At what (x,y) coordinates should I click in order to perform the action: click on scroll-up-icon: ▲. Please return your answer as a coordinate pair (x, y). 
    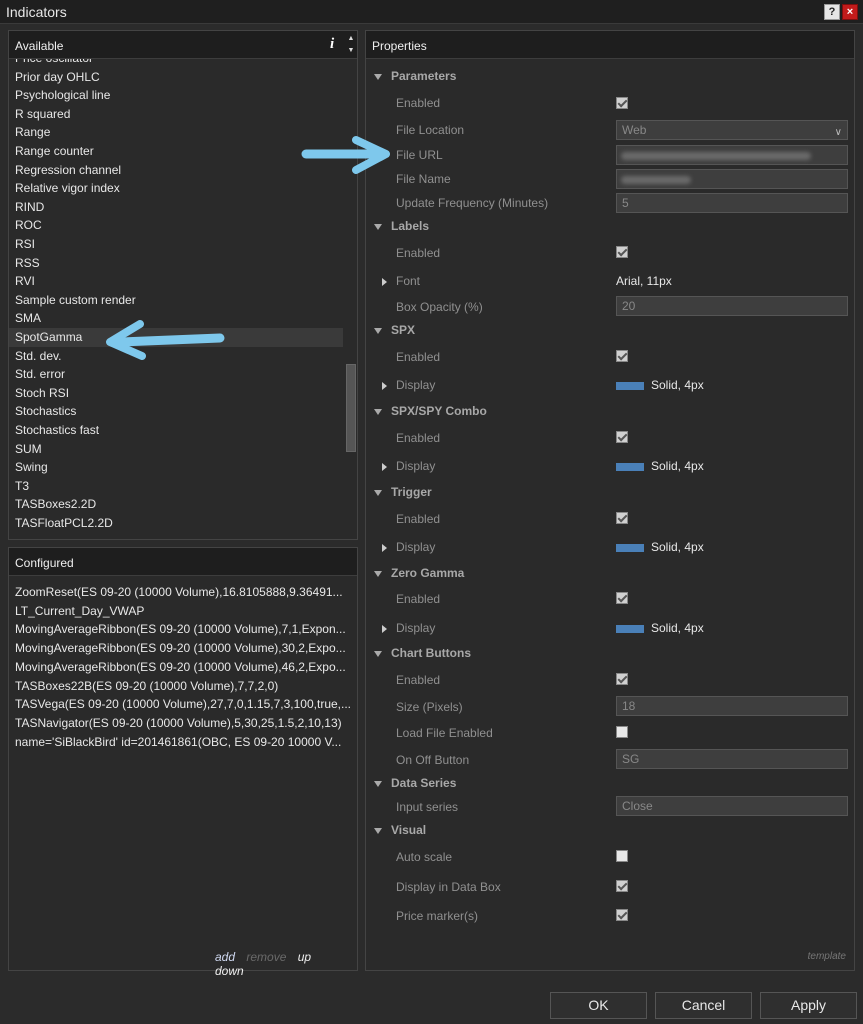
    Looking at the image, I should click on (351, 39).